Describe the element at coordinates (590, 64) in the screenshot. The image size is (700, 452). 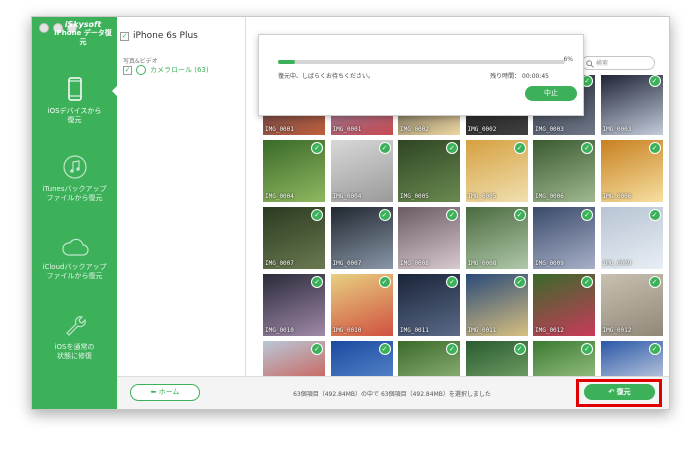
I see `search-icon` at that location.